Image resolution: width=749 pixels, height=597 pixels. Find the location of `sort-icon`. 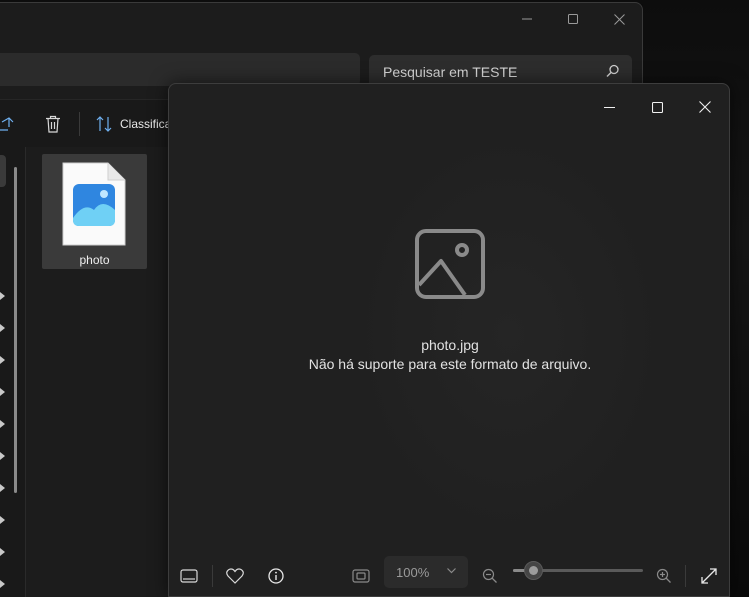

sort-icon is located at coordinates (104, 124).